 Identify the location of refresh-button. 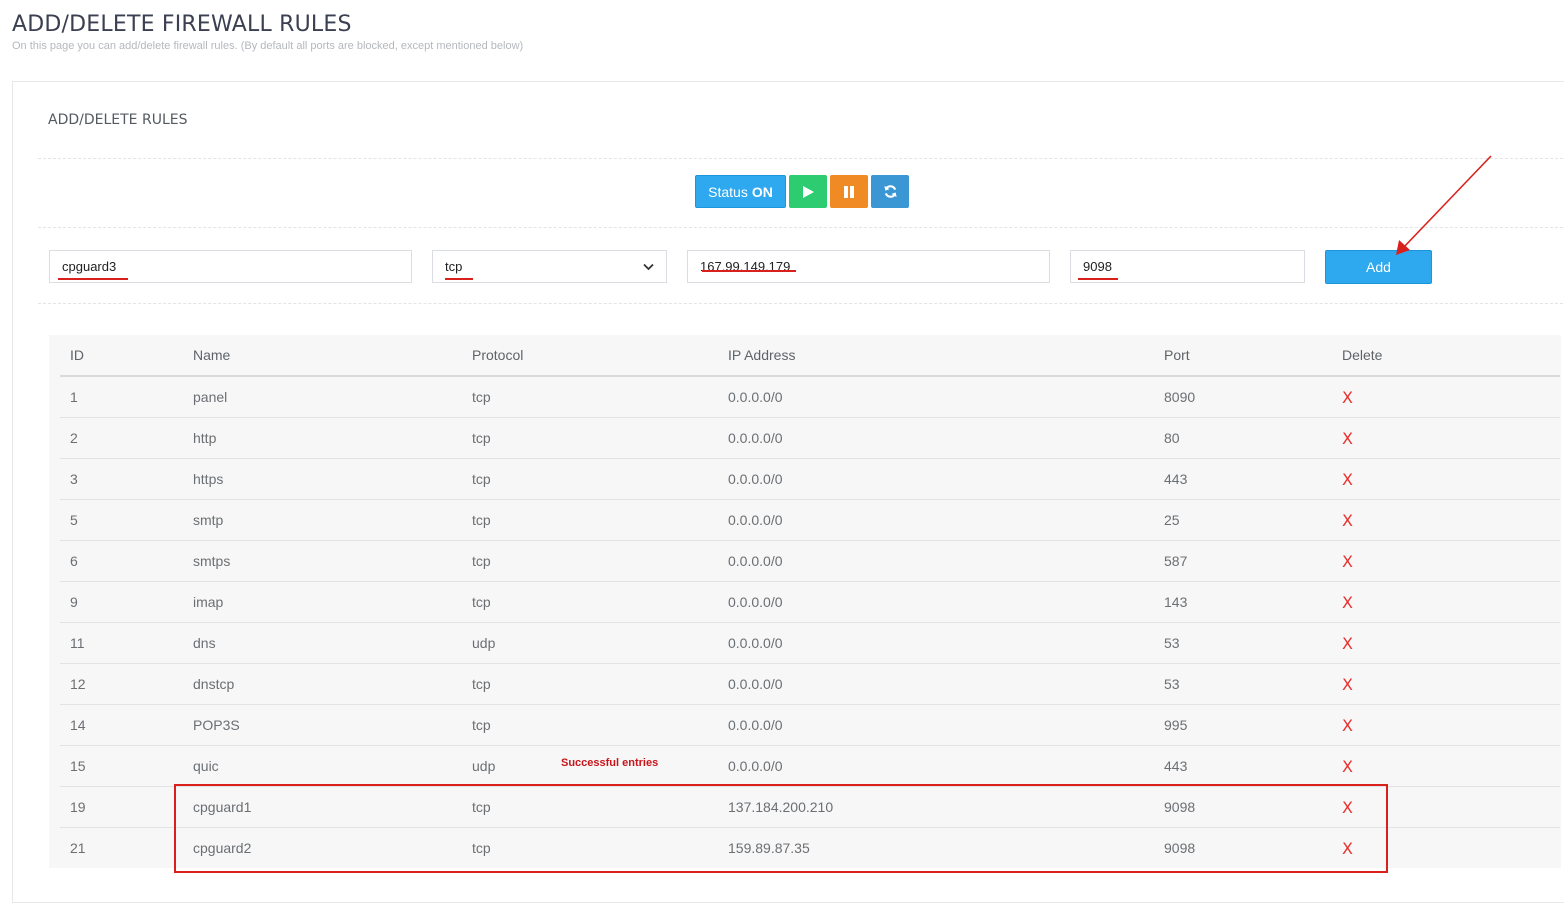
(890, 191).